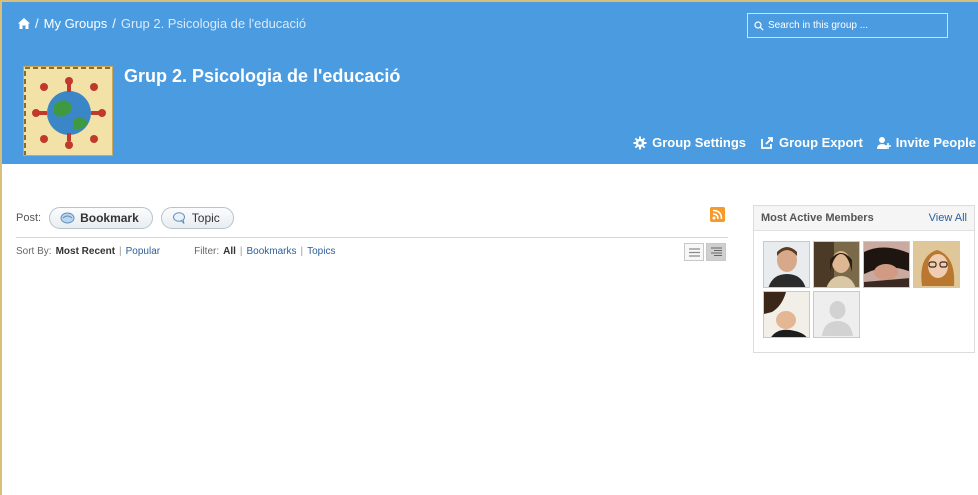 The height and width of the screenshot is (495, 978). Describe the element at coordinates (207, 251) in the screenshot. I see `filter-label: Filter:` at that location.